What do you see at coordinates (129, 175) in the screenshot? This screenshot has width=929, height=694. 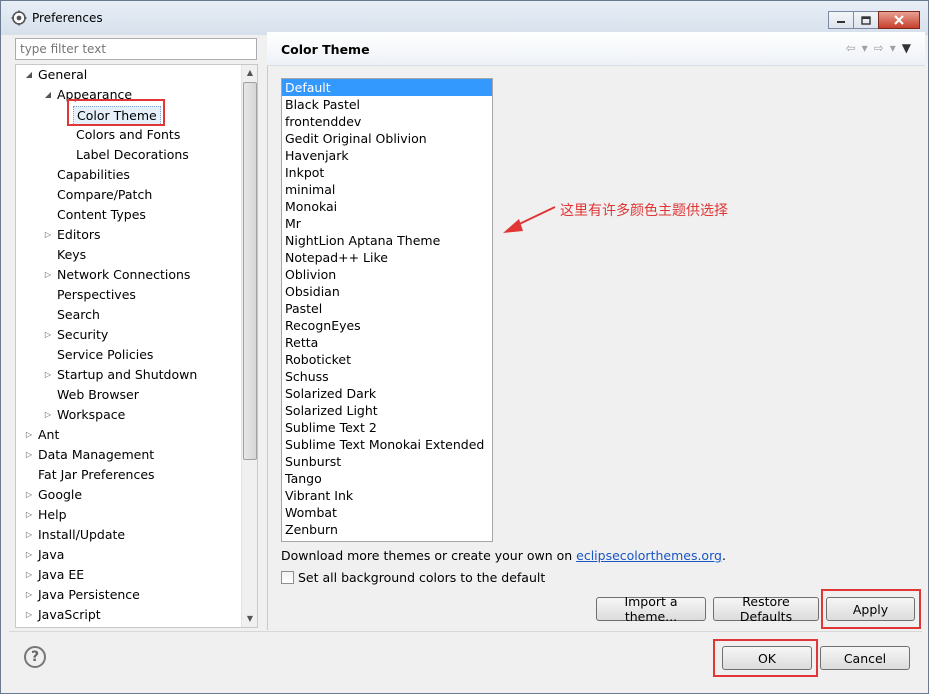 I see `tree-item: Capabilities` at bounding box center [129, 175].